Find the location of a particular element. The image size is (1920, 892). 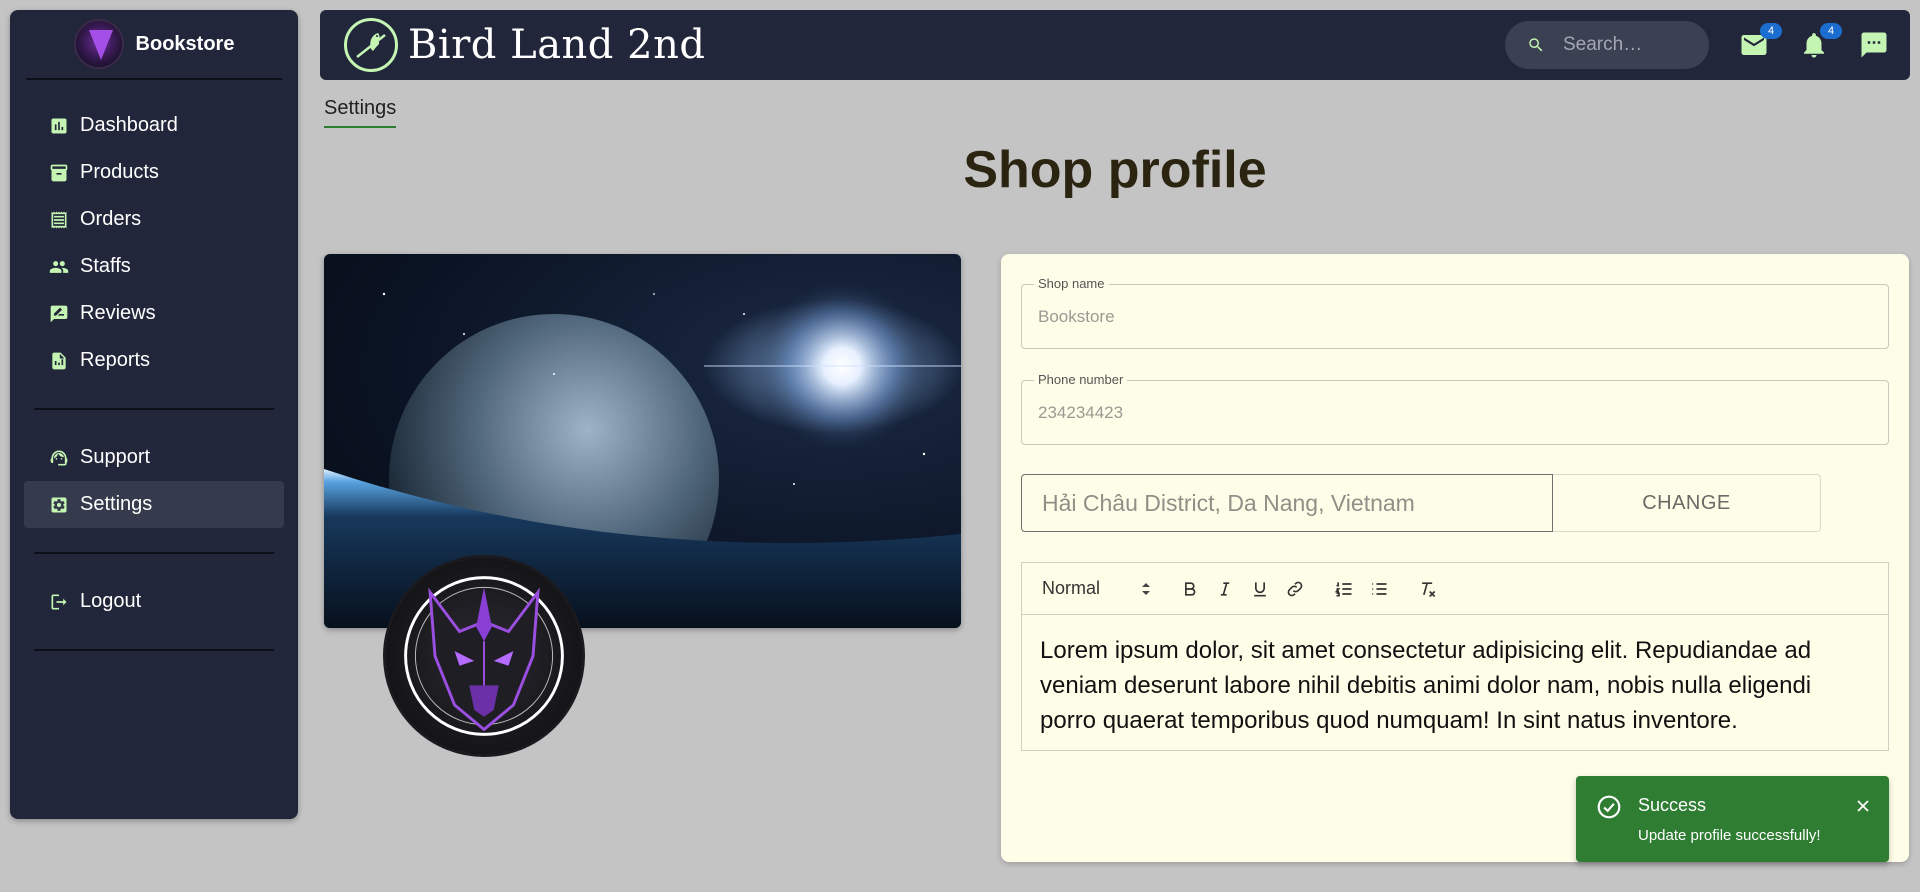

phone-input is located at coordinates (1458, 412).